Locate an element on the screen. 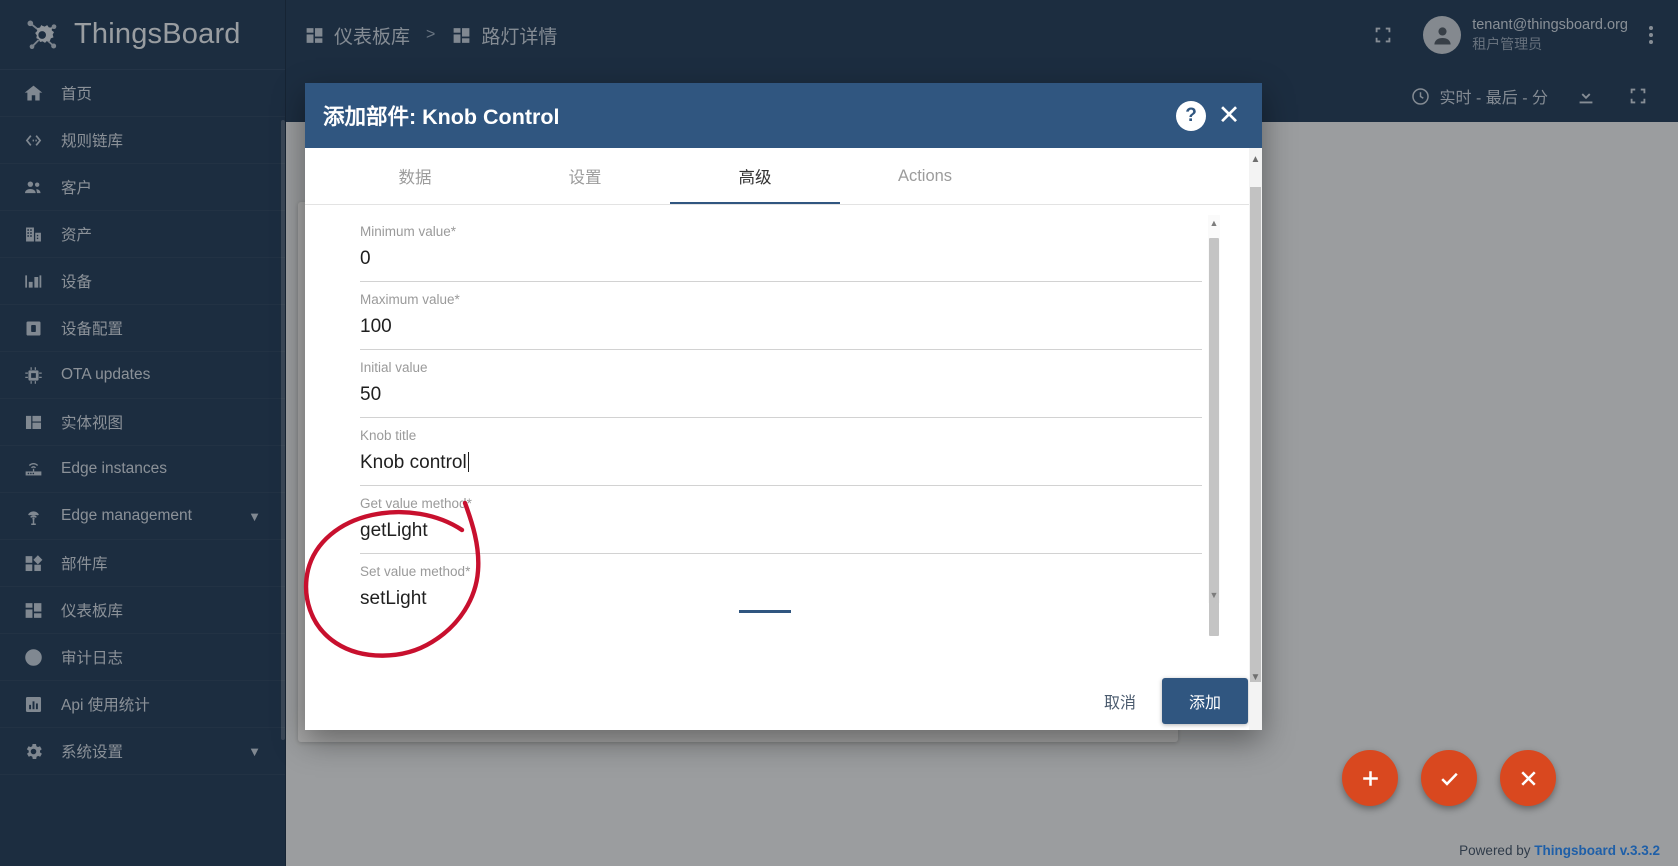 Image resolution: width=1678 pixels, height=866 pixels. knob-title-input: Knob control is located at coordinates (781, 469).